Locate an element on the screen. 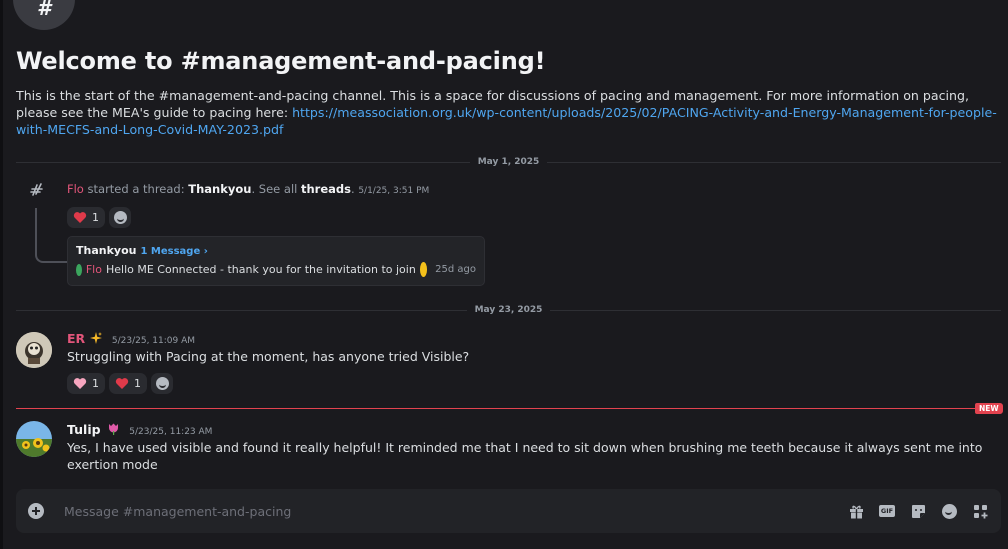  date-divider: May 23, 2025 is located at coordinates (509, 310).